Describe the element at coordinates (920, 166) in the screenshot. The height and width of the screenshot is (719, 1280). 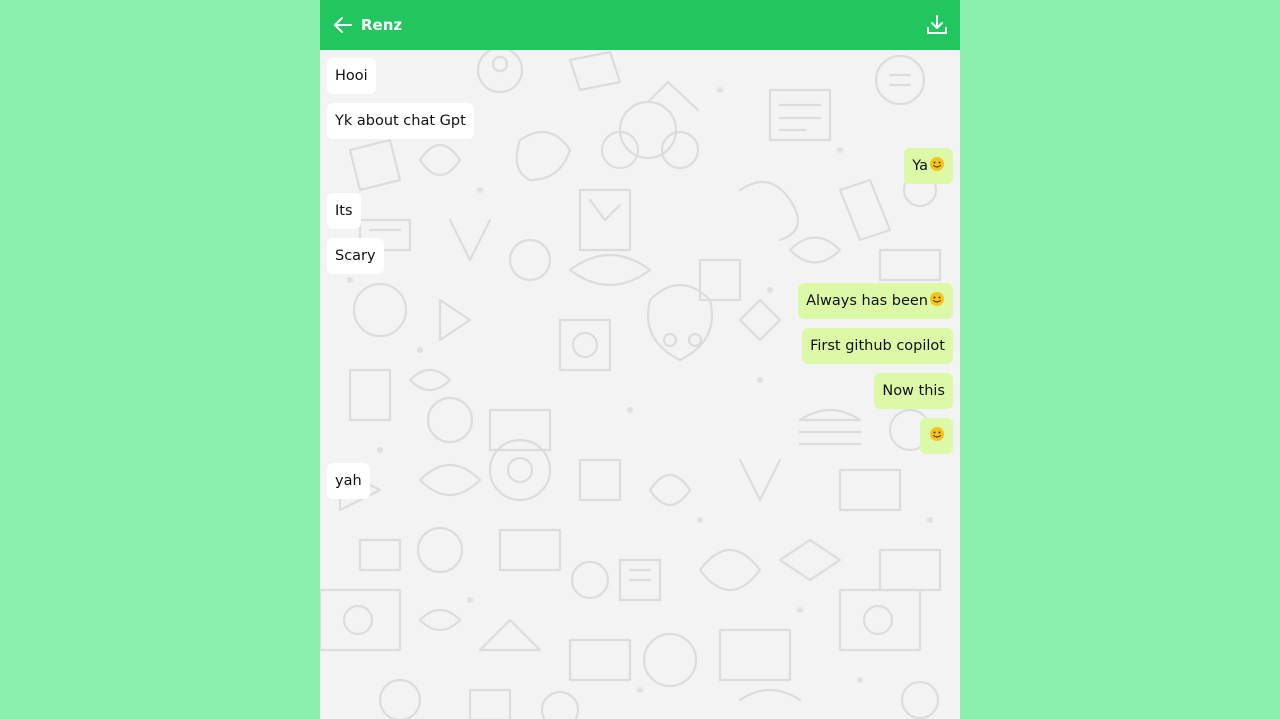
I see `message-text: Ya` at that location.